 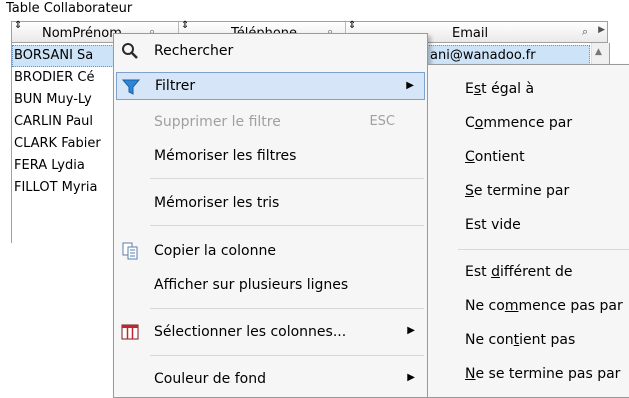 What do you see at coordinates (130, 332) in the screenshot?
I see `columns-icon` at bounding box center [130, 332].